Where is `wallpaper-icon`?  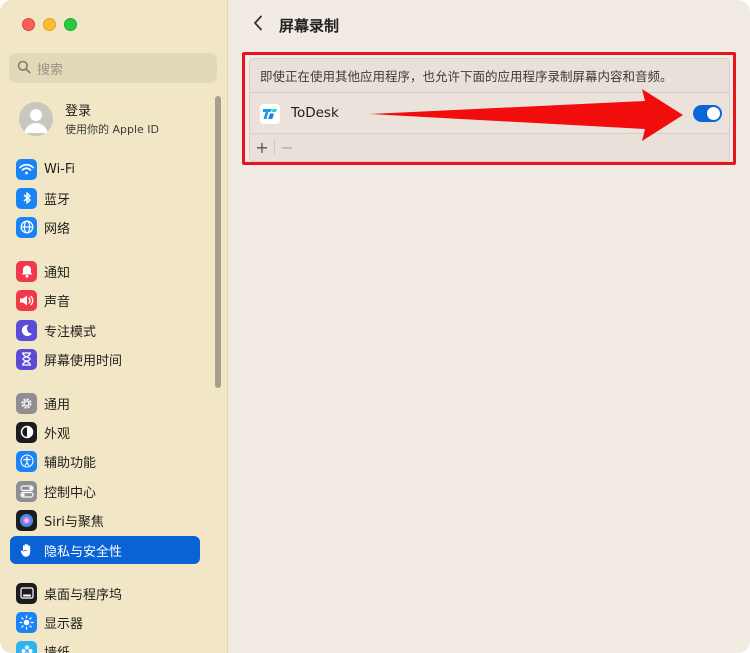
wallpaper-icon is located at coordinates (26, 646).